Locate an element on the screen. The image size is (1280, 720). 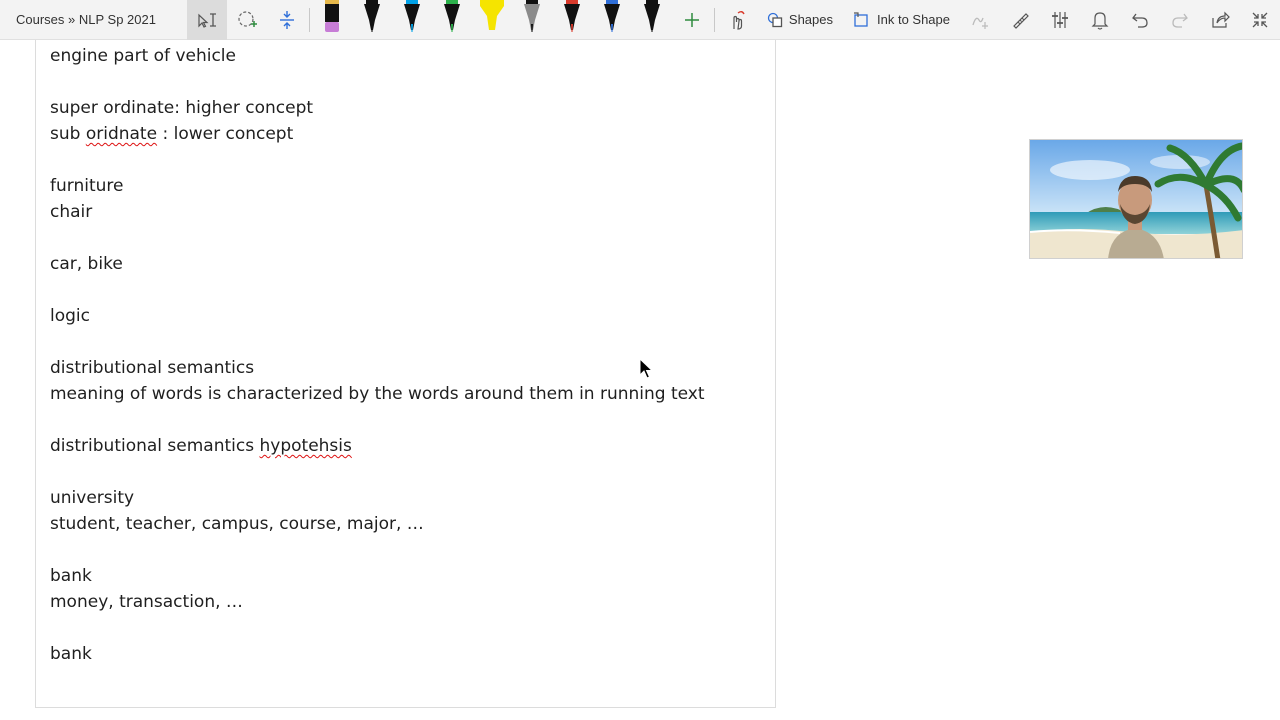
webcam-video-overlay is located at coordinates (1136, 199).